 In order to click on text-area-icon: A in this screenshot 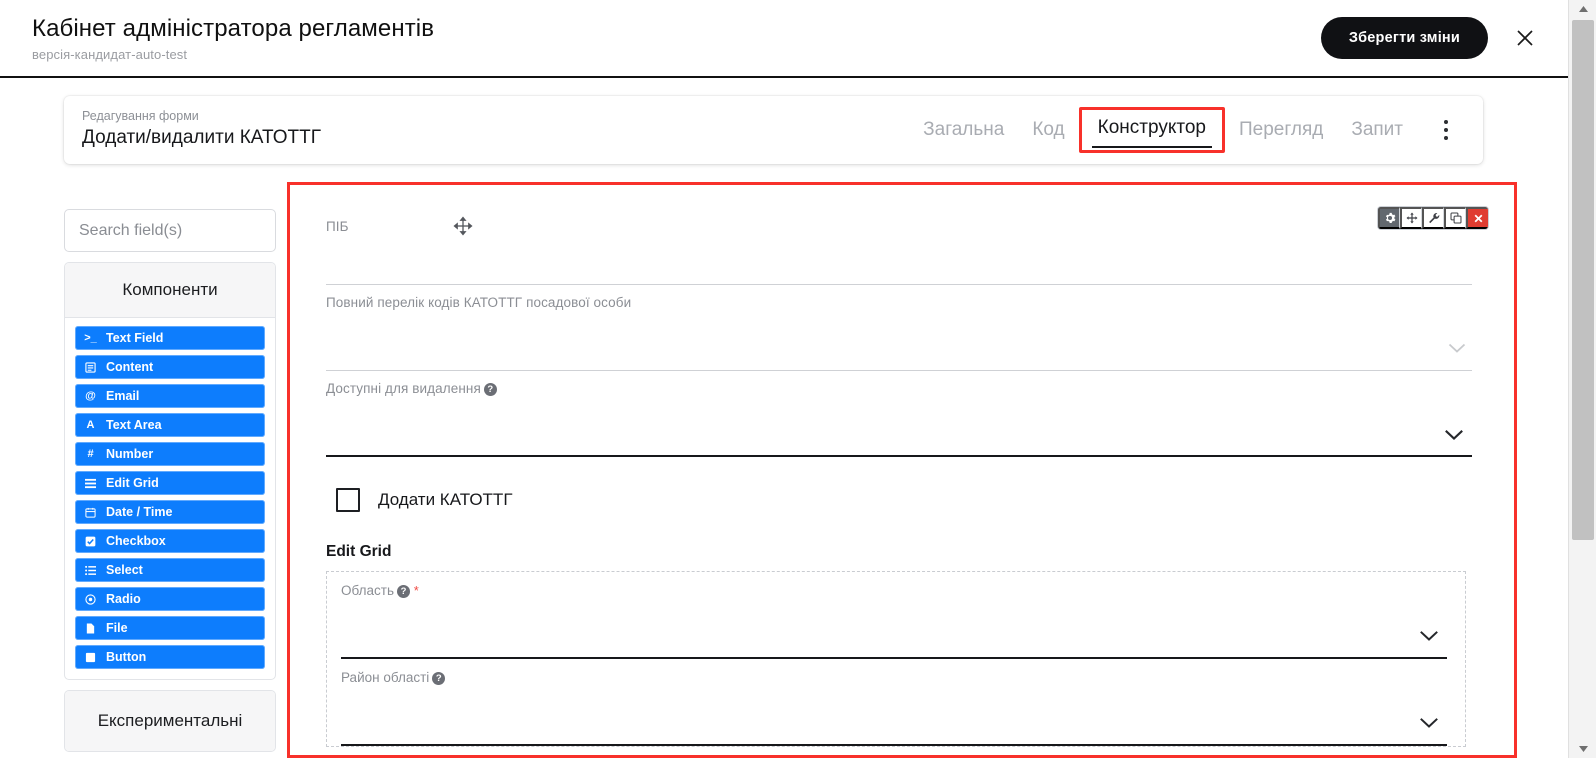, I will do `click(90, 424)`.